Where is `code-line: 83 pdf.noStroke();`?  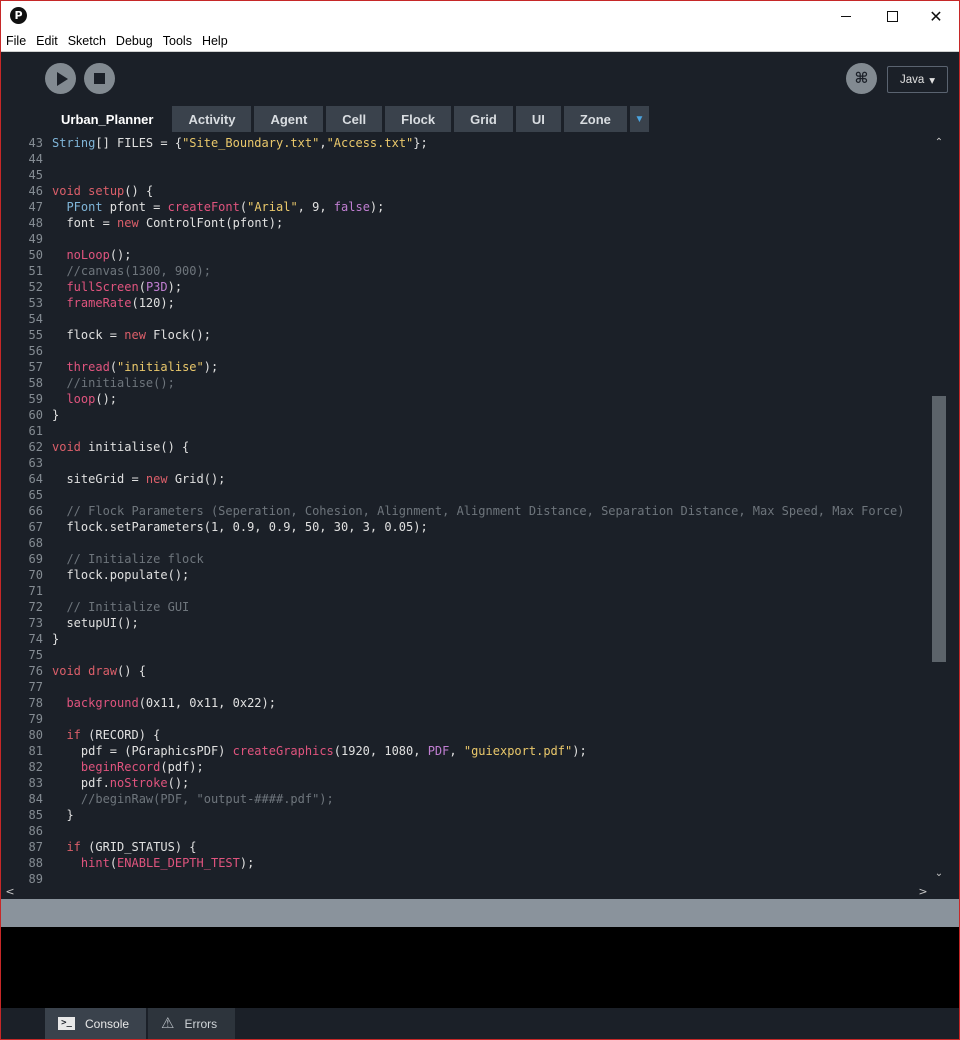
code-line: 83 pdf.noStroke(); is located at coordinates (466, 783).